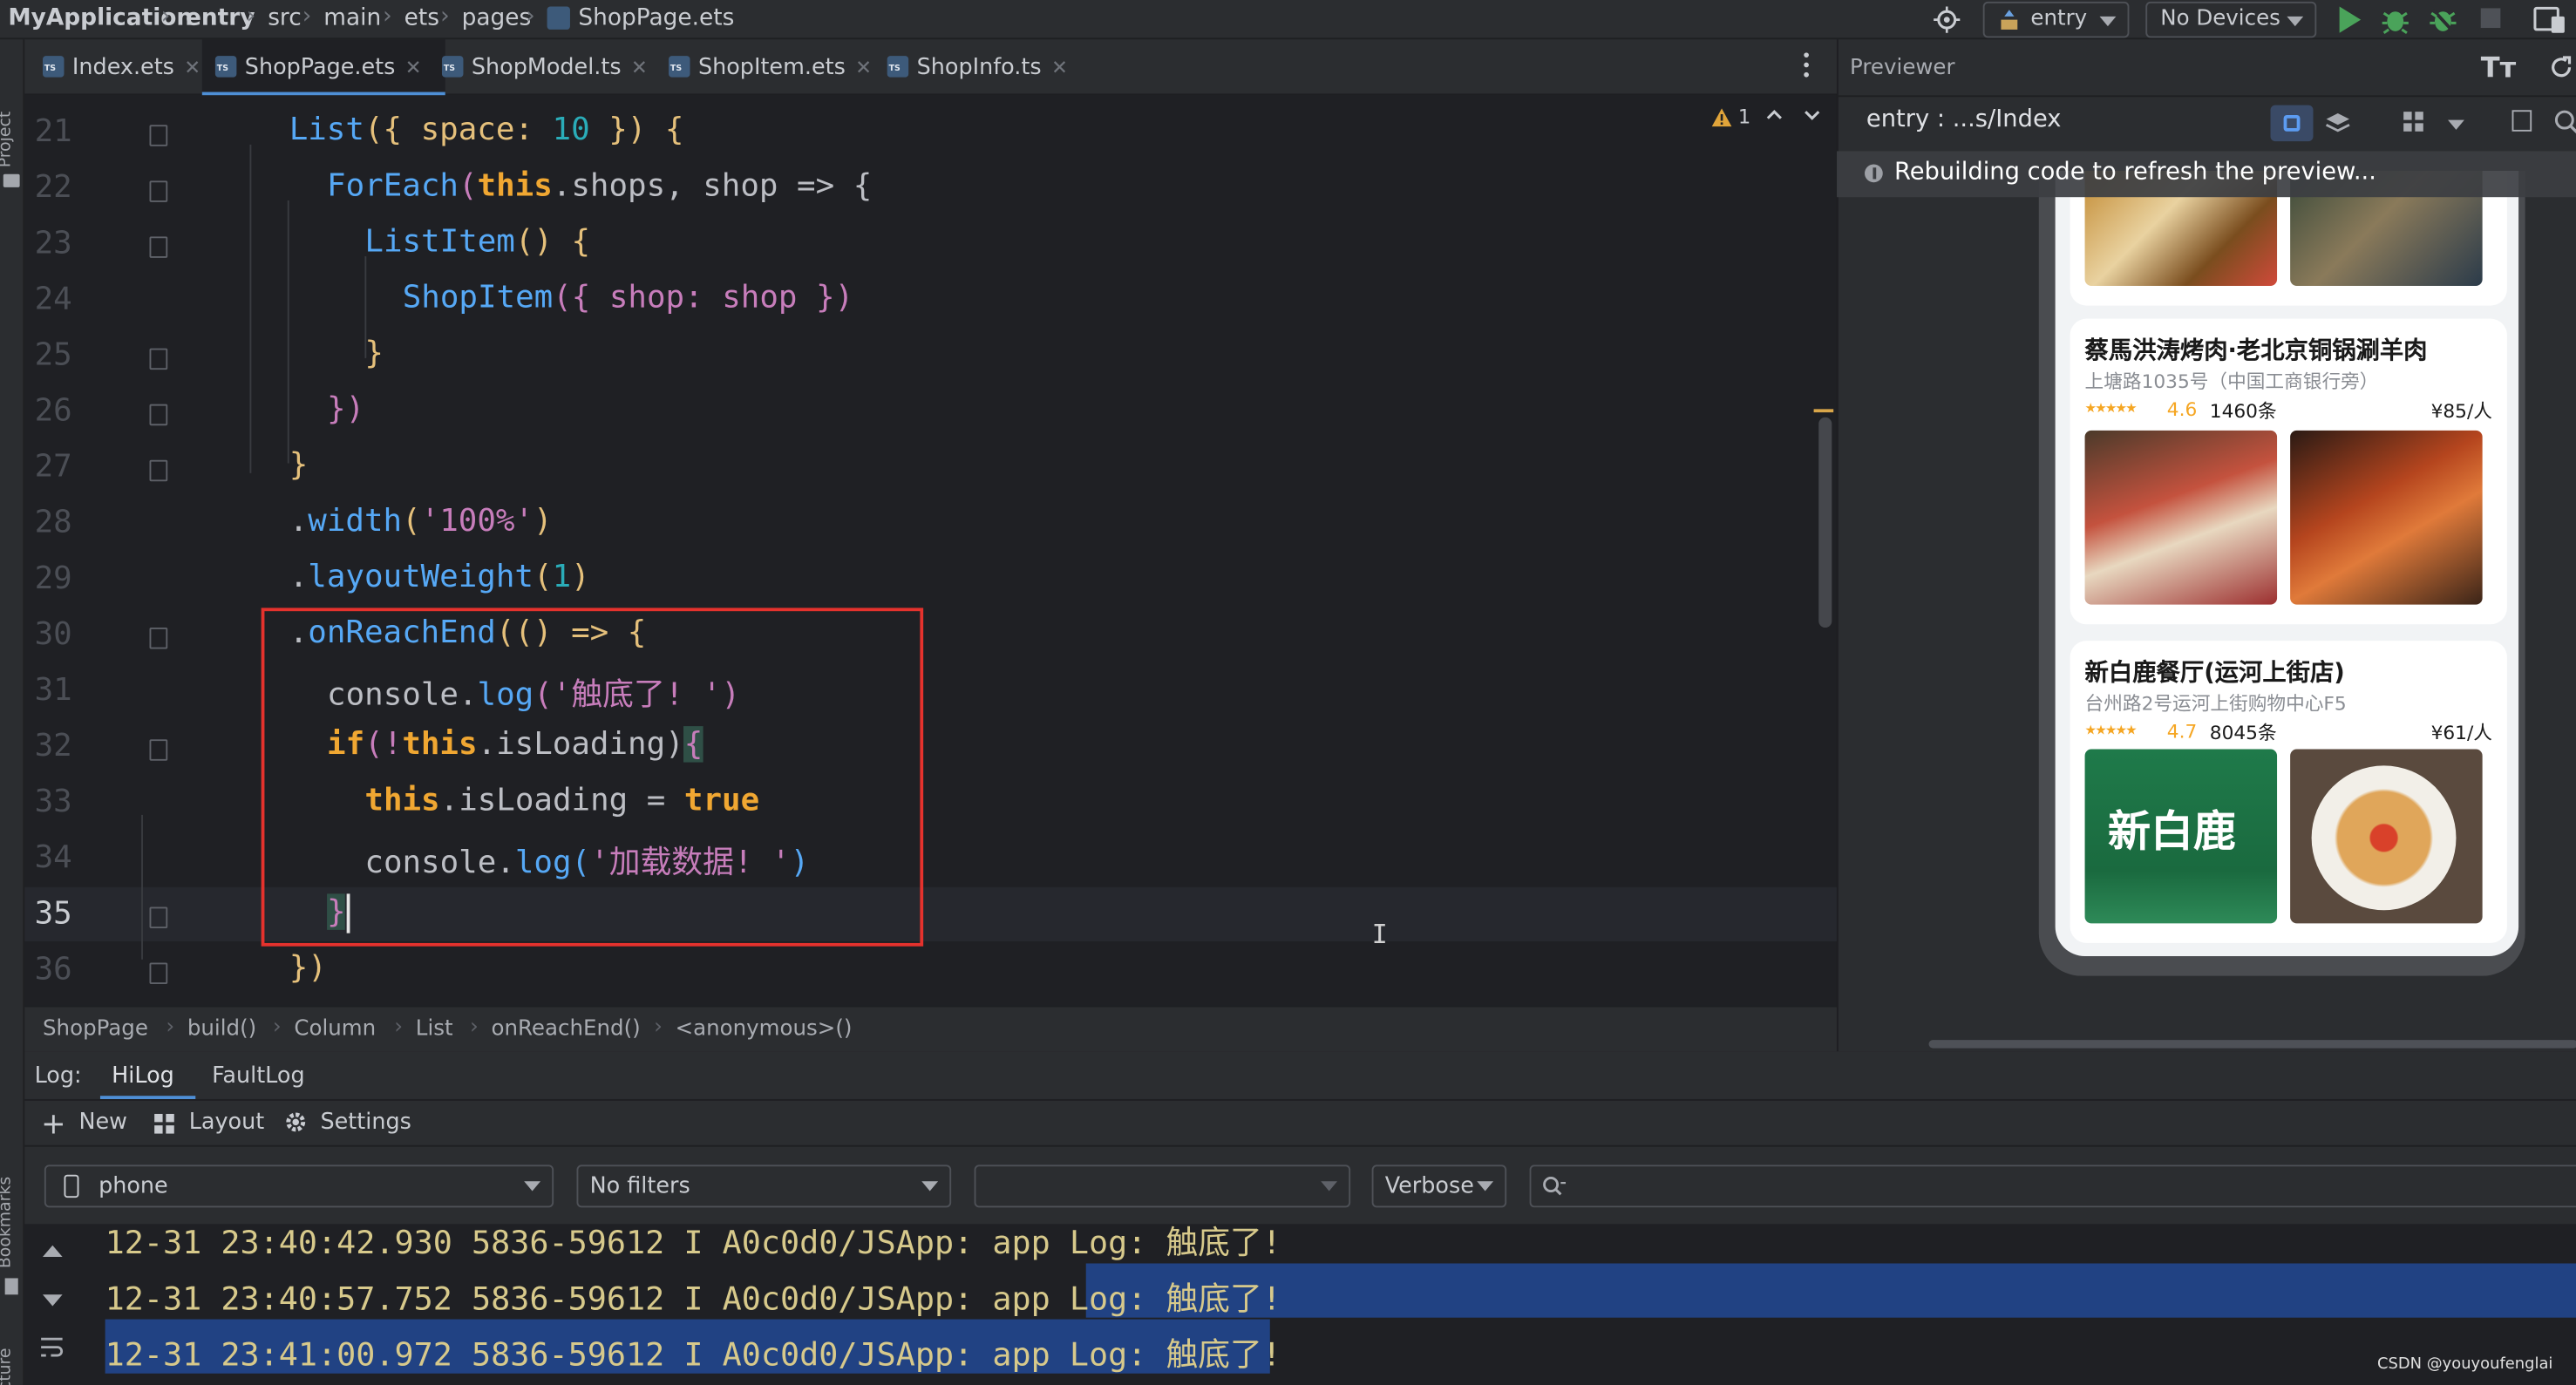 Image resolution: width=2576 pixels, height=1385 pixels. Describe the element at coordinates (227, 1122) in the screenshot. I see `layout-button: Layout` at that location.